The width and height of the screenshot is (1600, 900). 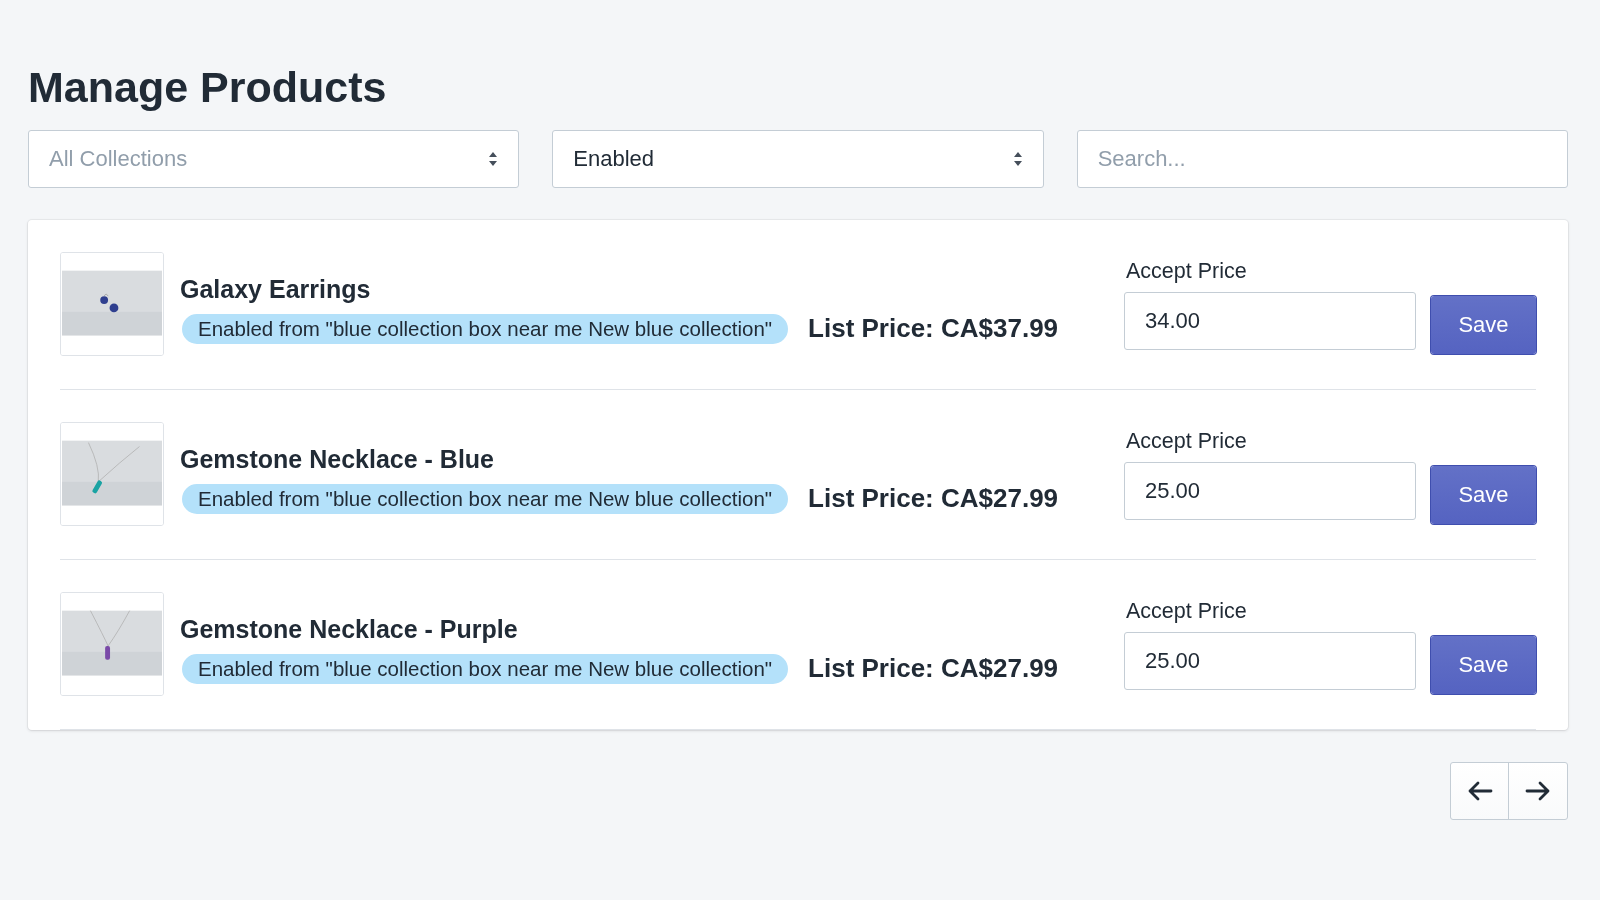 I want to click on page-title: Manage Products, so click(x=208, y=87).